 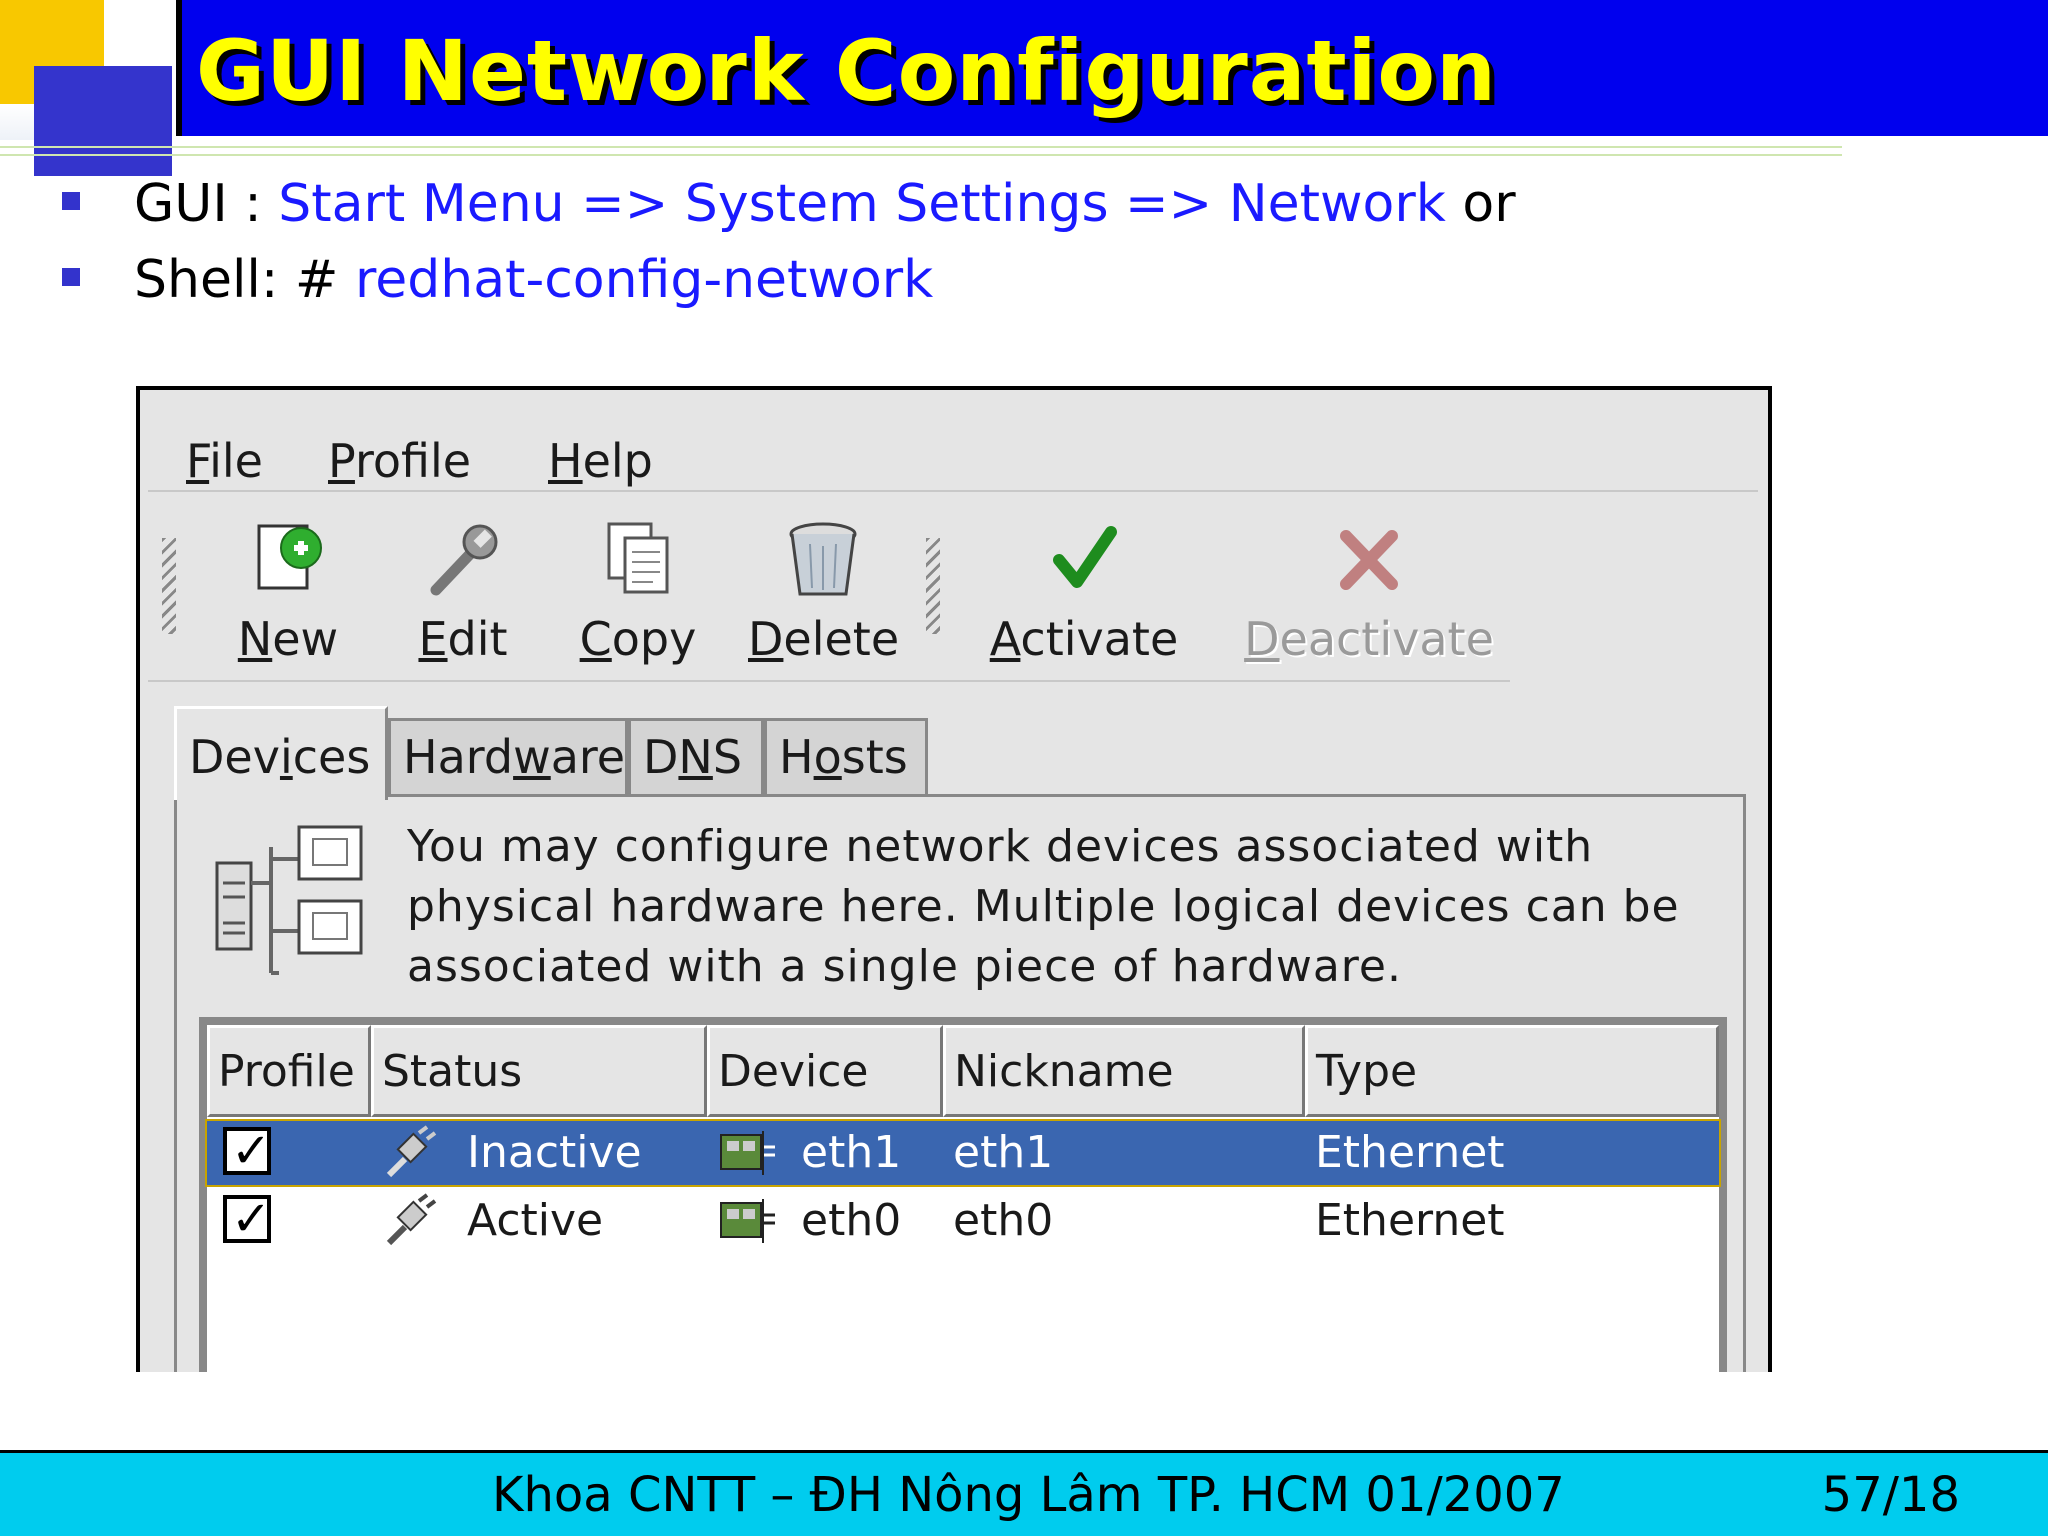 I want to click on menu-profile: Profile, so click(x=399, y=461).